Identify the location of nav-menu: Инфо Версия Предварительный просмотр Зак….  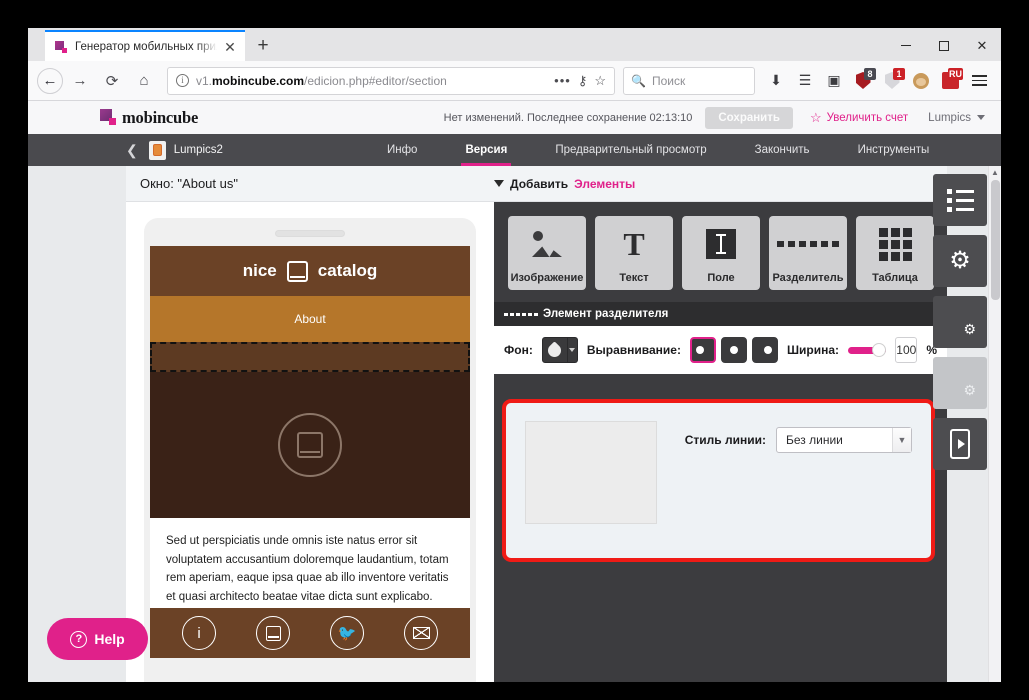
(658, 150).